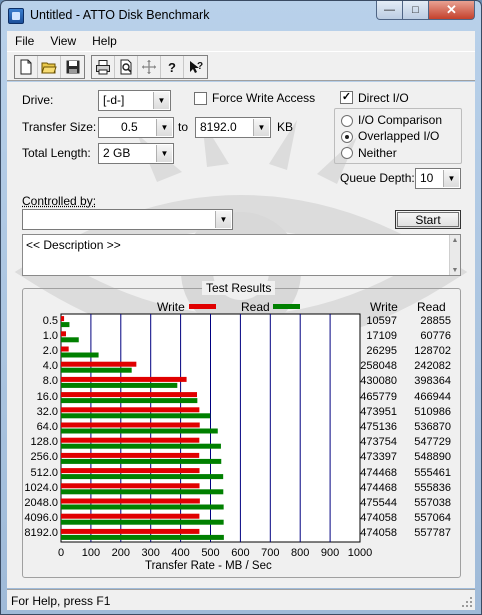 The height and width of the screenshot is (615, 482). What do you see at coordinates (41, 503) in the screenshot?
I see `block-size-label: 2048.0` at bounding box center [41, 503].